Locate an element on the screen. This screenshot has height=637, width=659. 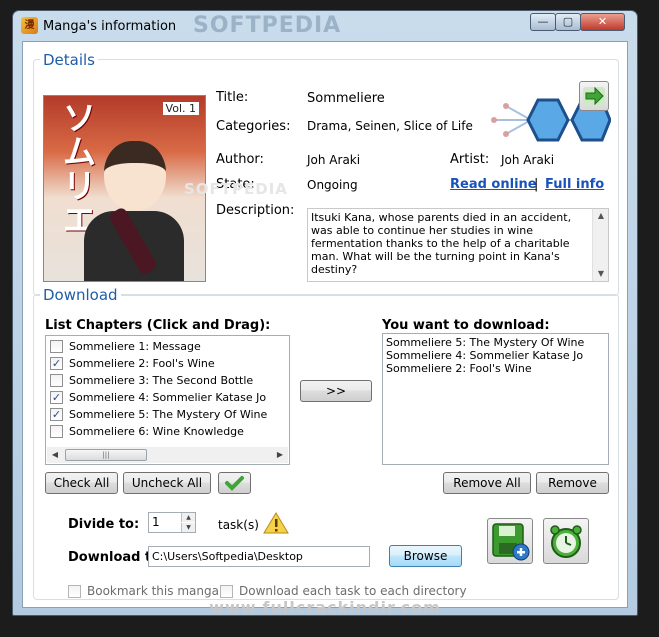
download-path-field: C:\Users\Softpedia\Desktop is located at coordinates (259, 556).